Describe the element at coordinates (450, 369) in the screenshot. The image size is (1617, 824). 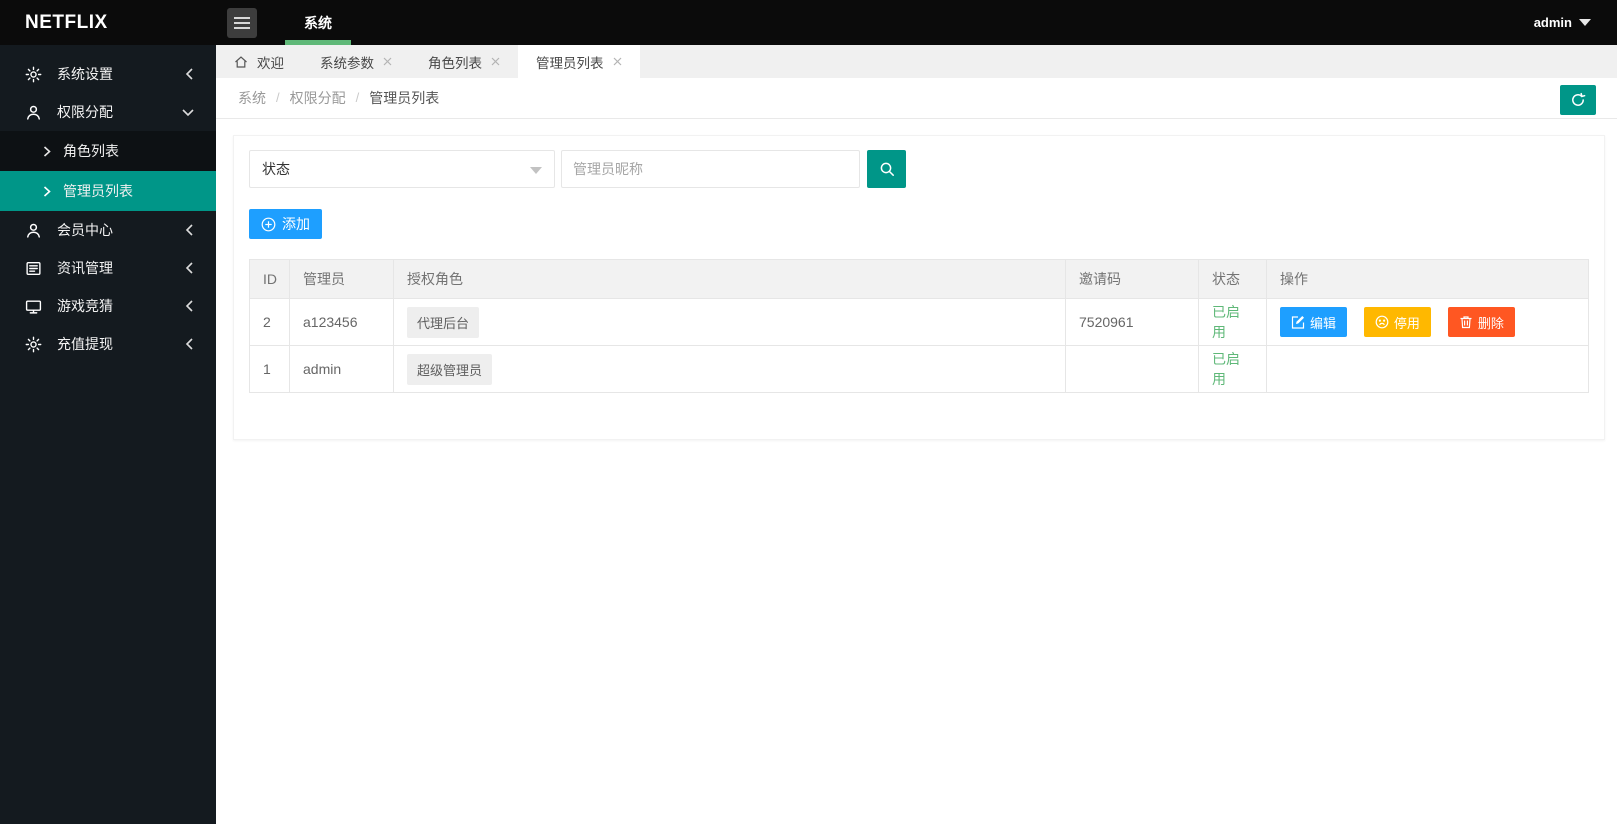
I see `role-tag: 超级管理员` at that location.